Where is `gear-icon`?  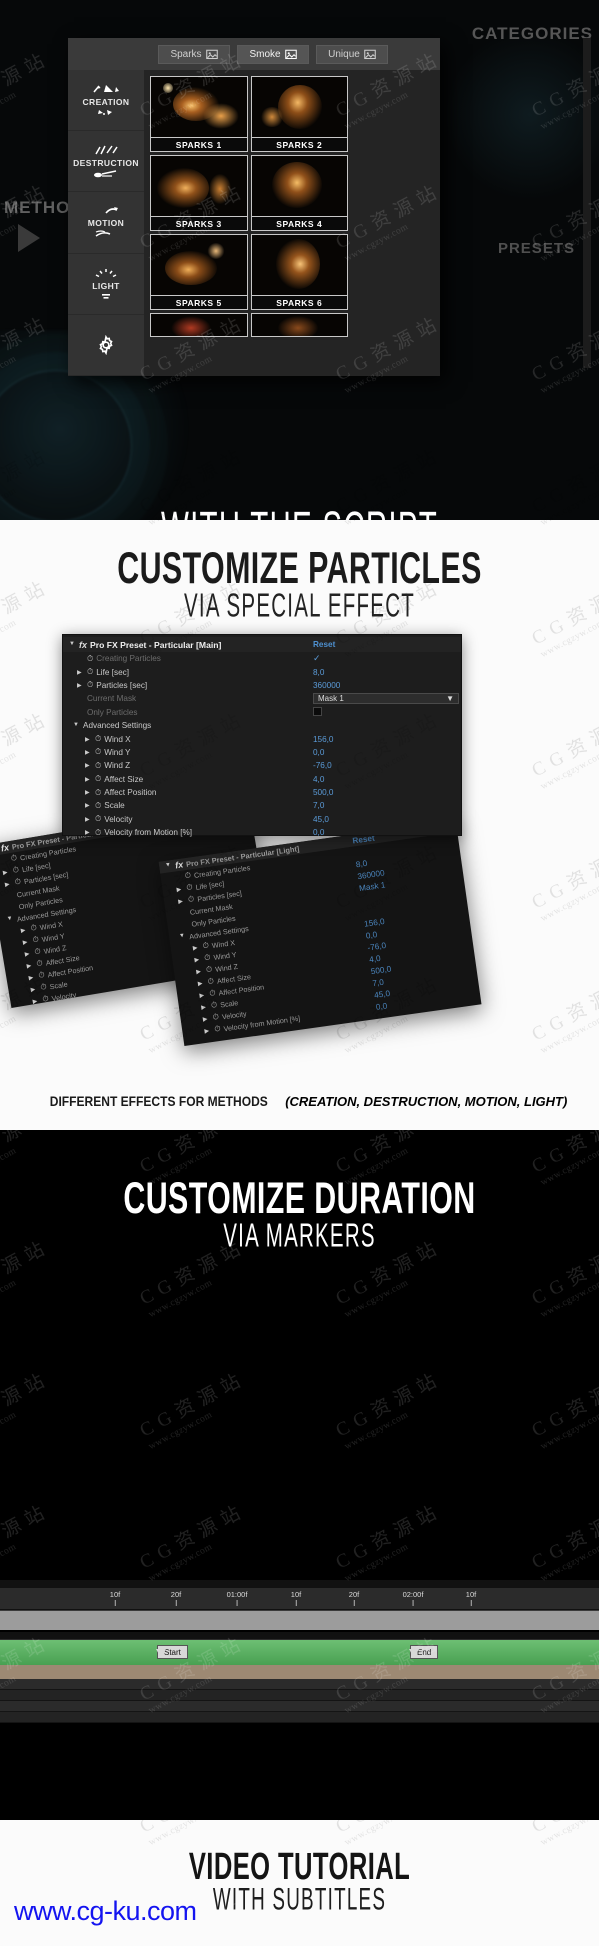 gear-icon is located at coordinates (106, 344).